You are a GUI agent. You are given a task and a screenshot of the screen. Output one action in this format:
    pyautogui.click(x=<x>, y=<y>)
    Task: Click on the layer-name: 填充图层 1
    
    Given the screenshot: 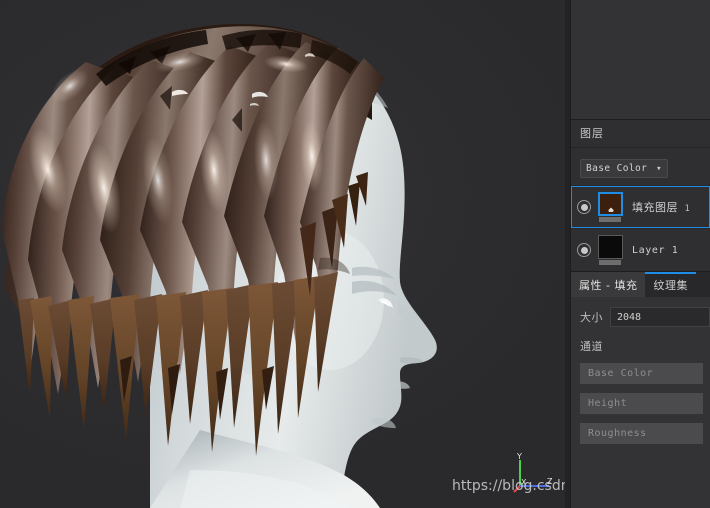 What is the action you would take?
    pyautogui.click(x=661, y=207)
    